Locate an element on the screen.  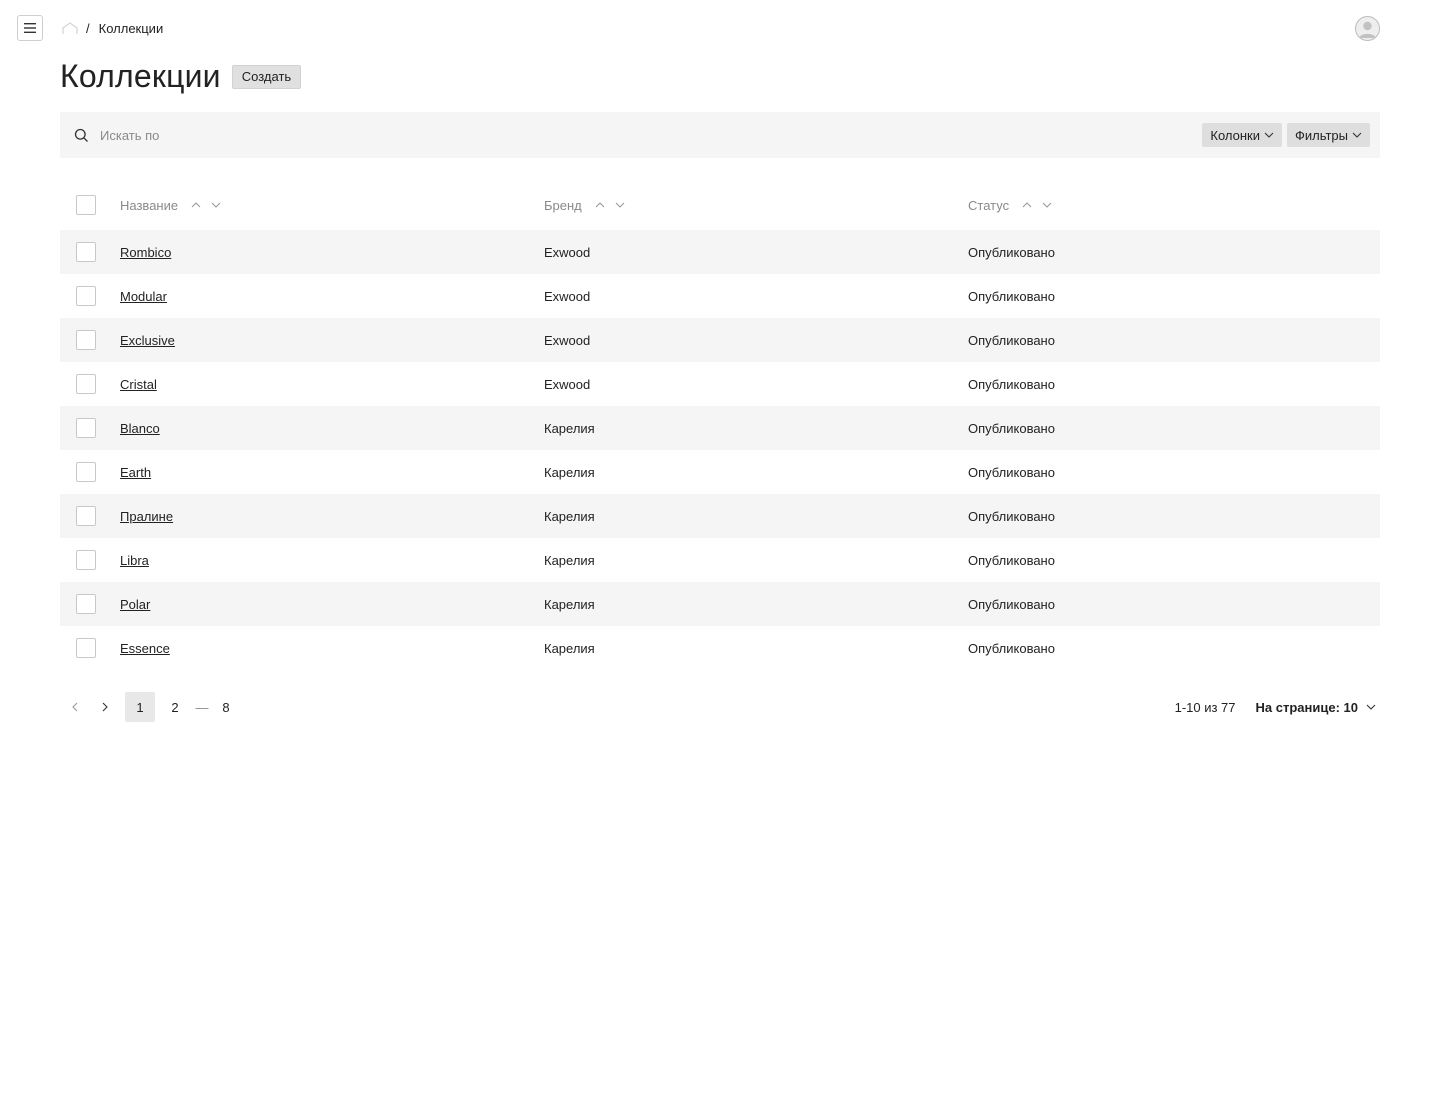
column-header-brand-label: Бренд is located at coordinates (563, 205).